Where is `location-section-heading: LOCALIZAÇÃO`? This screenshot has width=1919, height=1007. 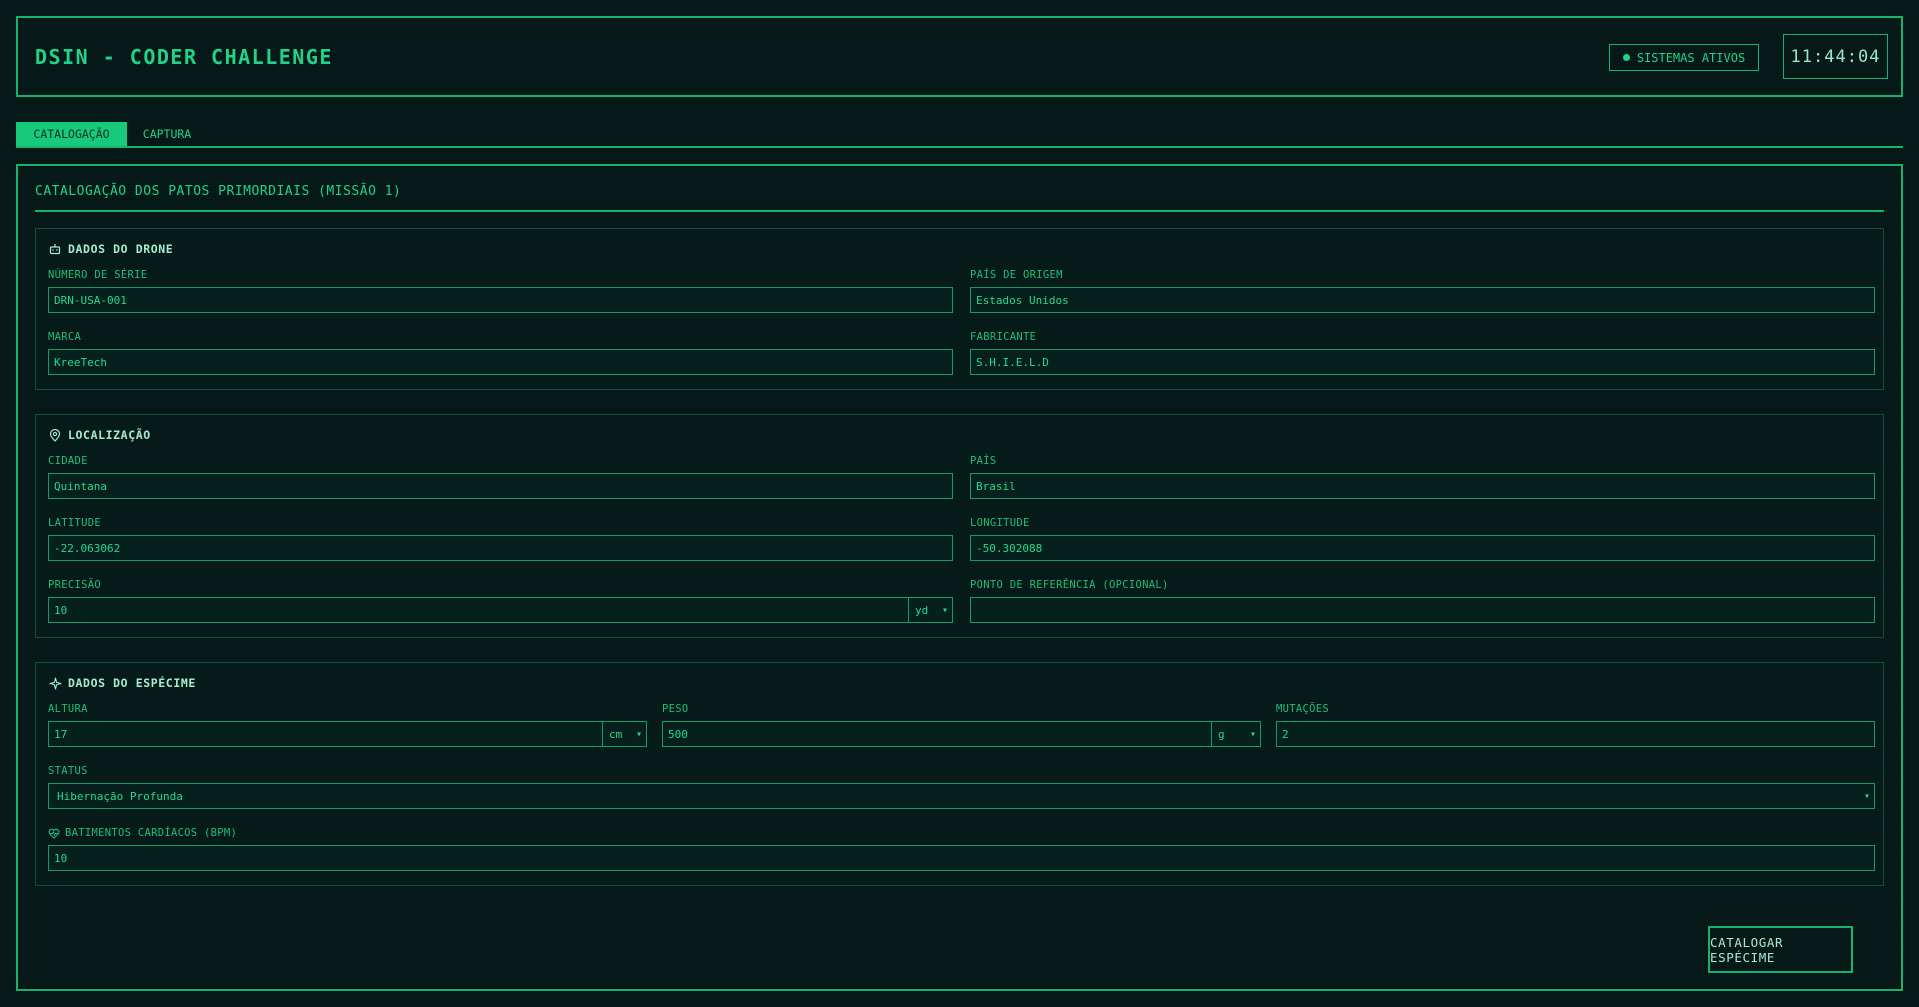 location-section-heading: LOCALIZAÇÃO is located at coordinates (99, 435).